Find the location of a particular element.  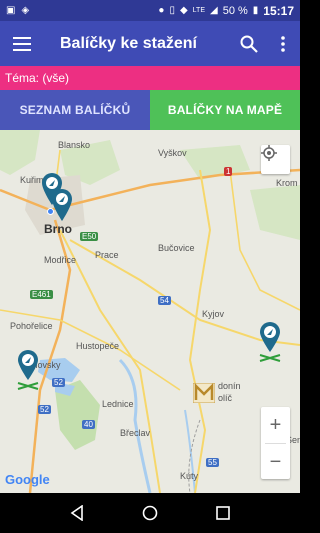

theme-filter: Téma: (vše) is located at coordinates (150, 78).